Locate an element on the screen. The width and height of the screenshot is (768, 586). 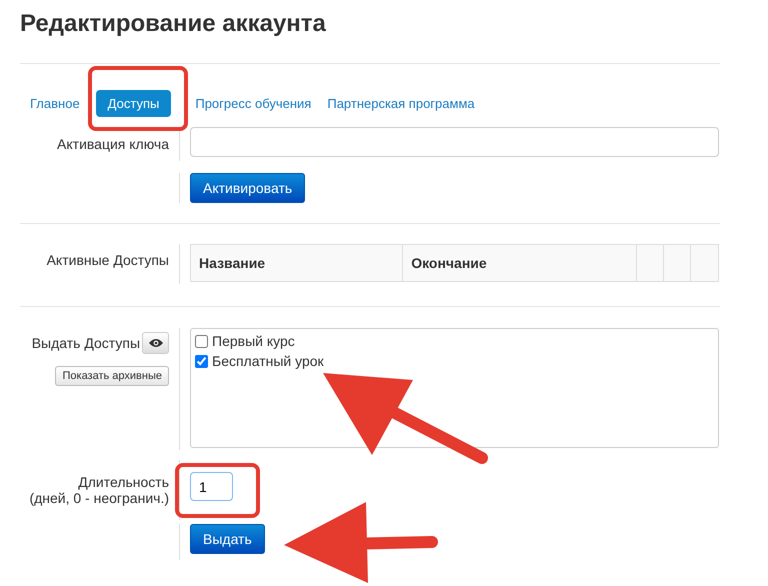
field-label: Активация ключа is located at coordinates (113, 144).